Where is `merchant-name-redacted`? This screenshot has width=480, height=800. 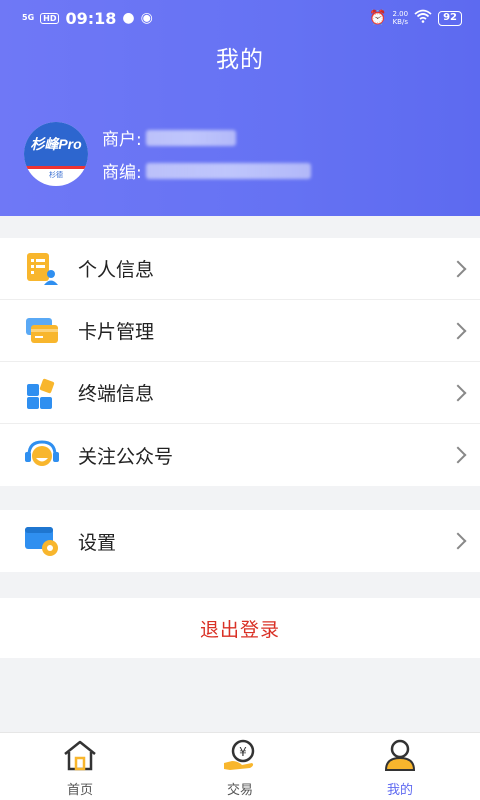 merchant-name-redacted is located at coordinates (190, 137).